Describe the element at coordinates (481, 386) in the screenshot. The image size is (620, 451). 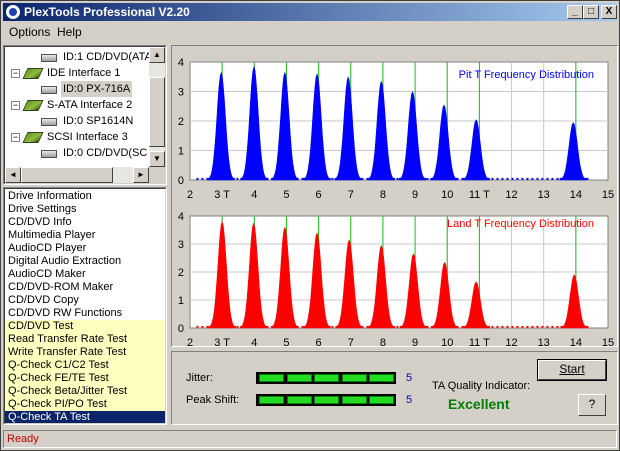
I see `ta-quality-label: TA Quality Indicator:` at that location.